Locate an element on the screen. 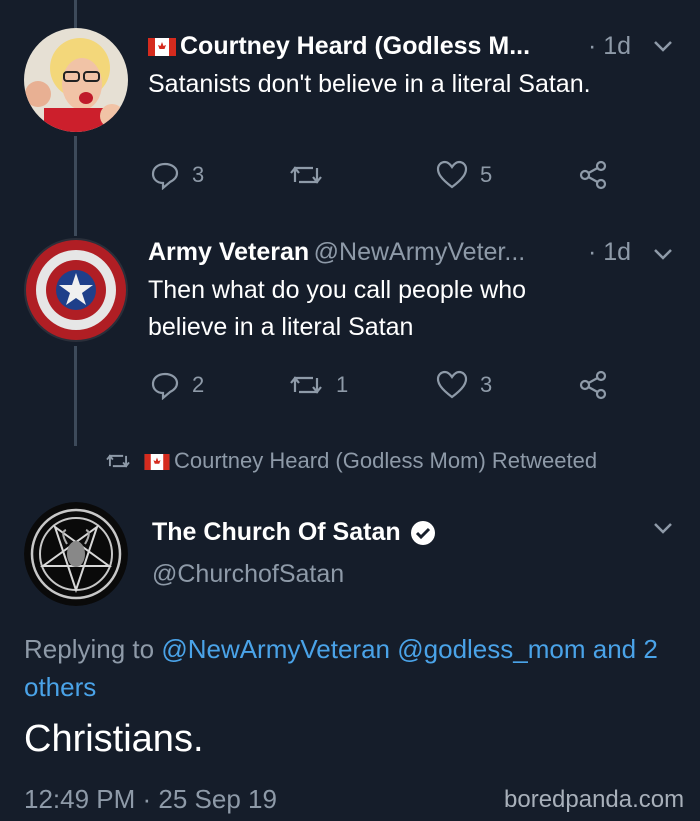 This screenshot has width=700, height=821. like-button: 3 is located at coordinates (464, 385).